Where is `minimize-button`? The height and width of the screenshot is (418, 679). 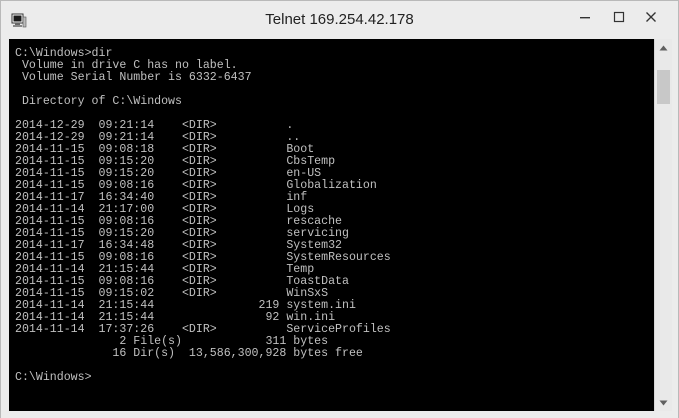 minimize-button is located at coordinates (585, 17).